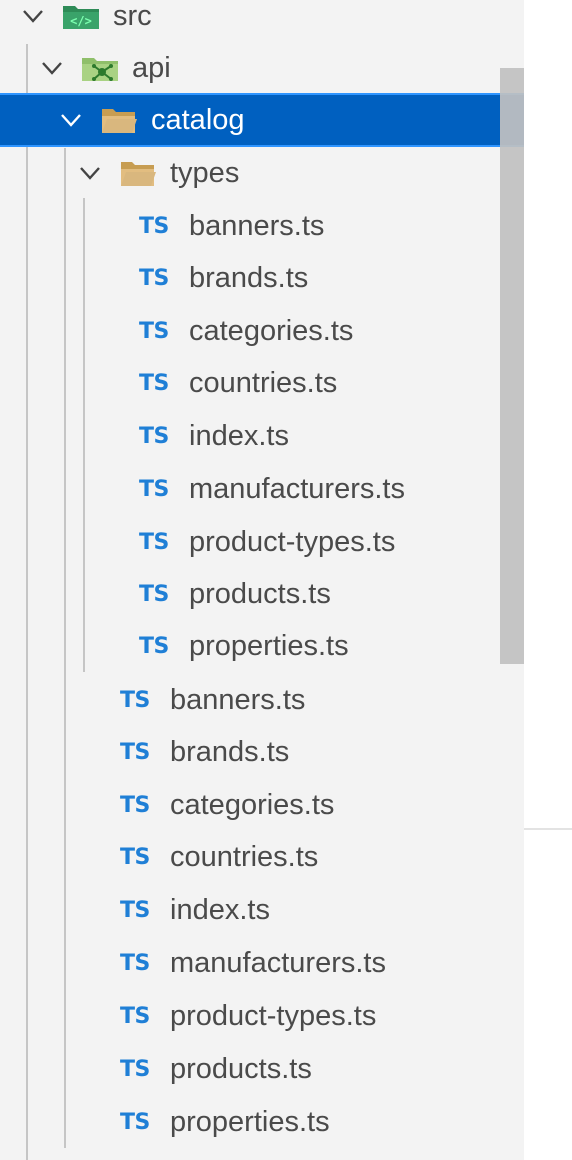  What do you see at coordinates (151, 67) in the screenshot?
I see `tree-item-label: api` at bounding box center [151, 67].